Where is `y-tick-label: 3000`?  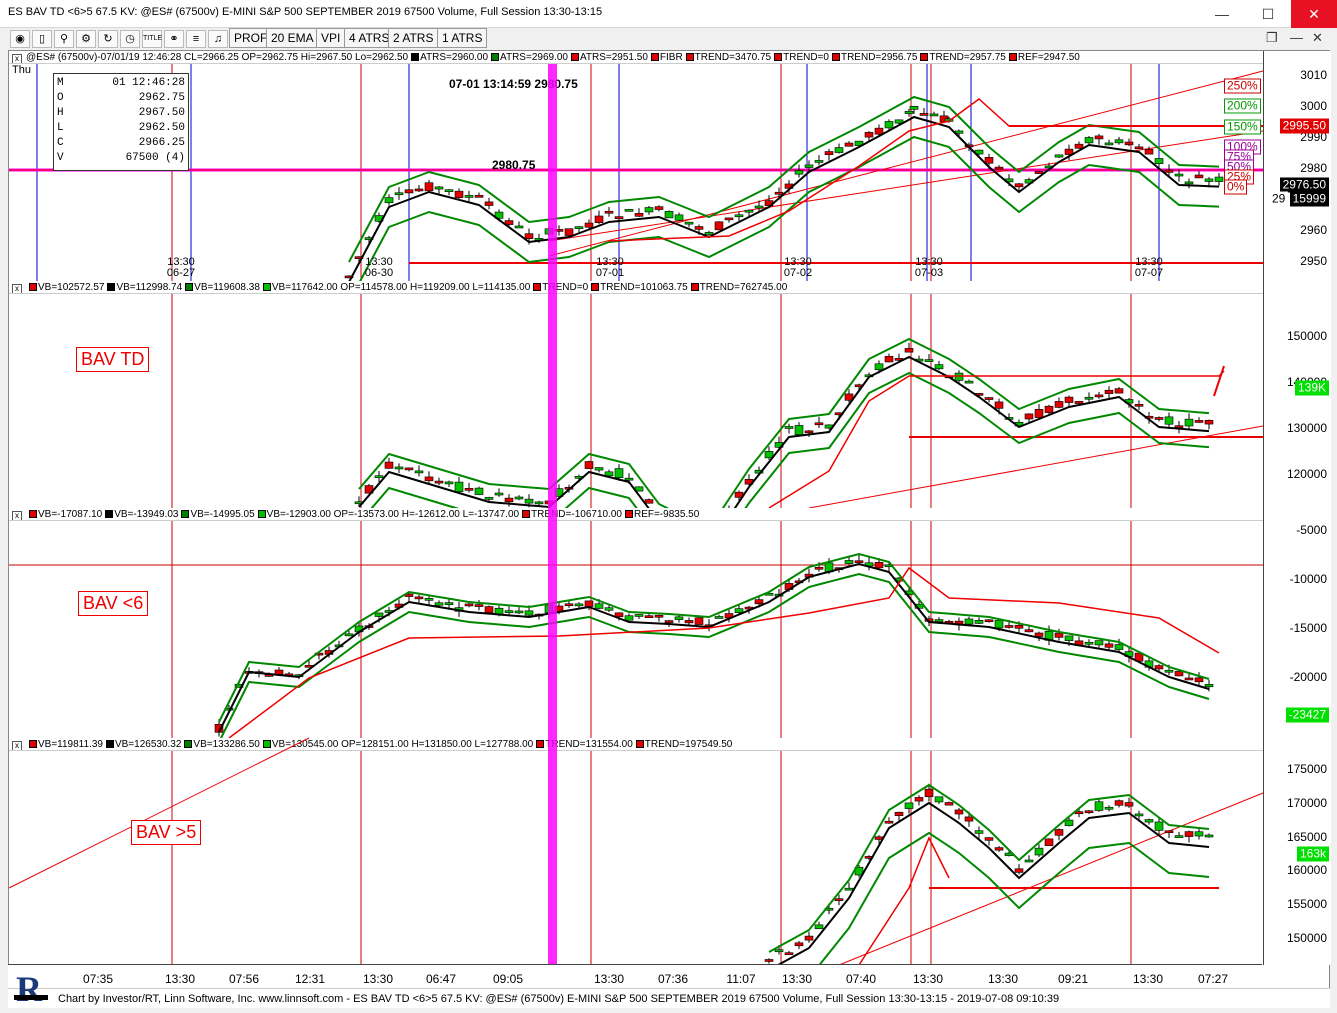
y-tick-label: 3000 is located at coordinates (1313, 106).